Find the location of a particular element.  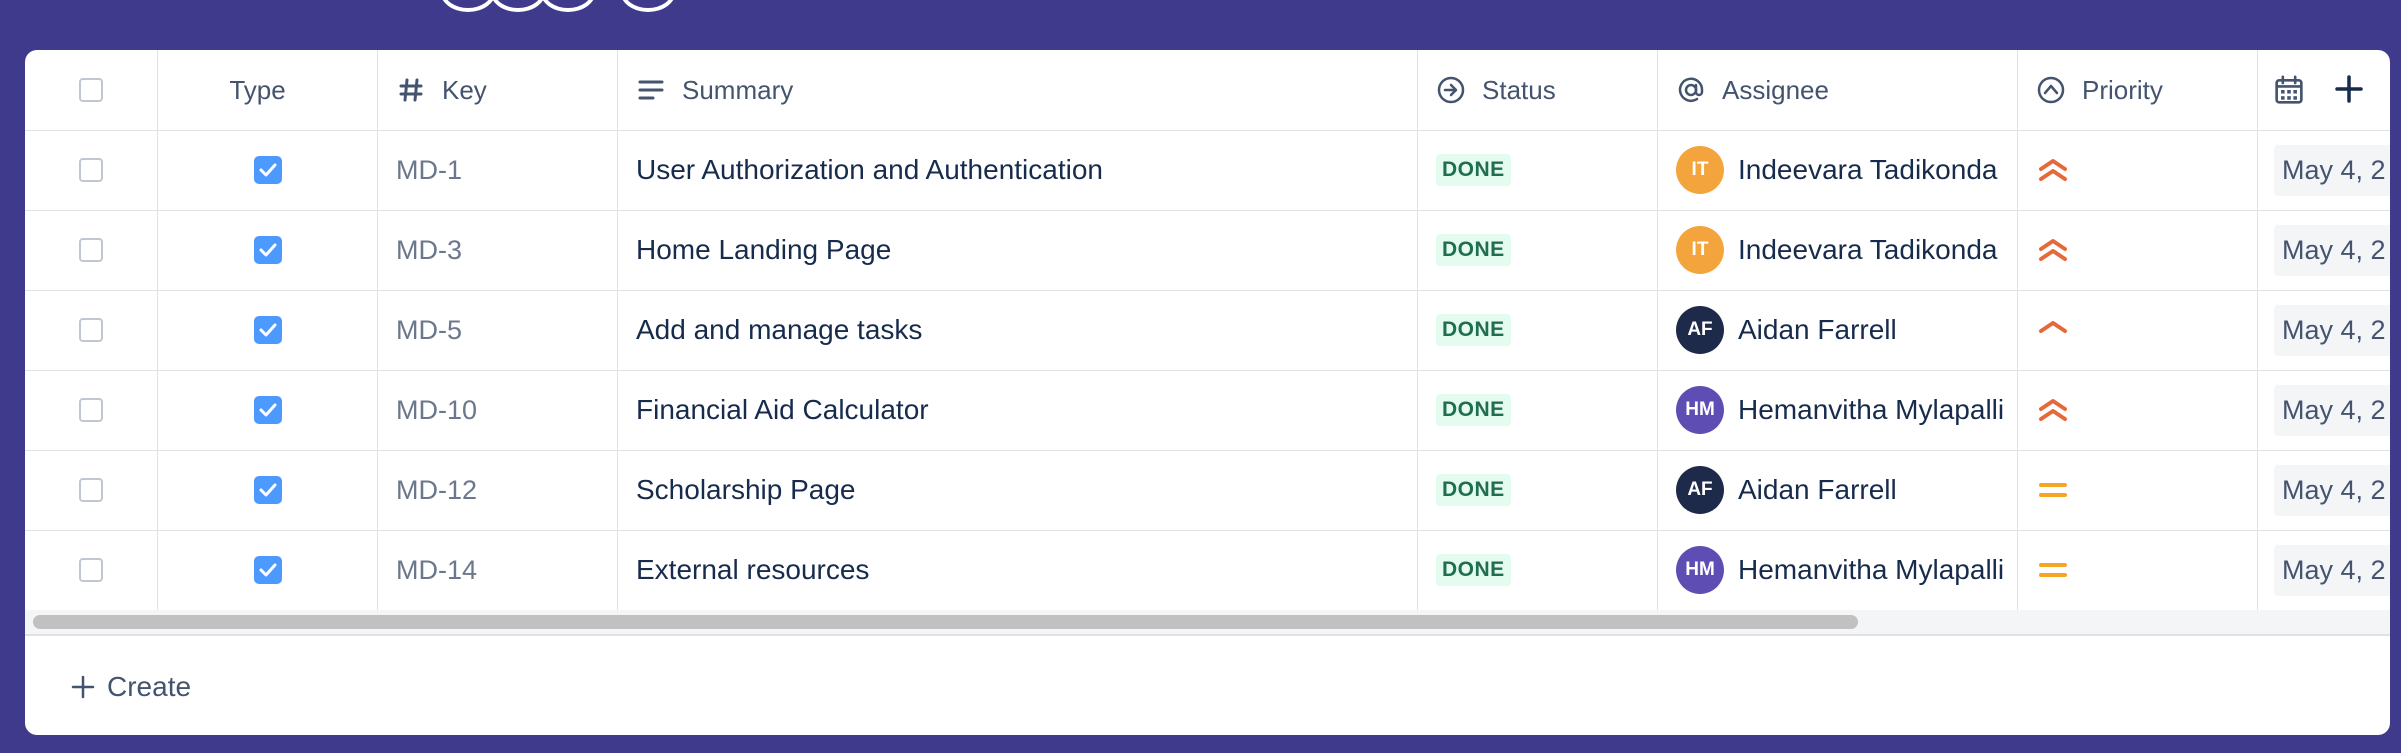

column-header-assignee: Assignee is located at coordinates (1838, 90).